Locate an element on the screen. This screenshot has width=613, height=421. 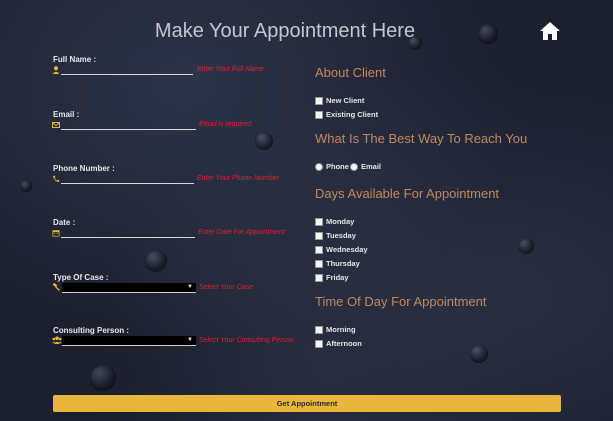
checkbox-morning: Morning is located at coordinates (335, 329).